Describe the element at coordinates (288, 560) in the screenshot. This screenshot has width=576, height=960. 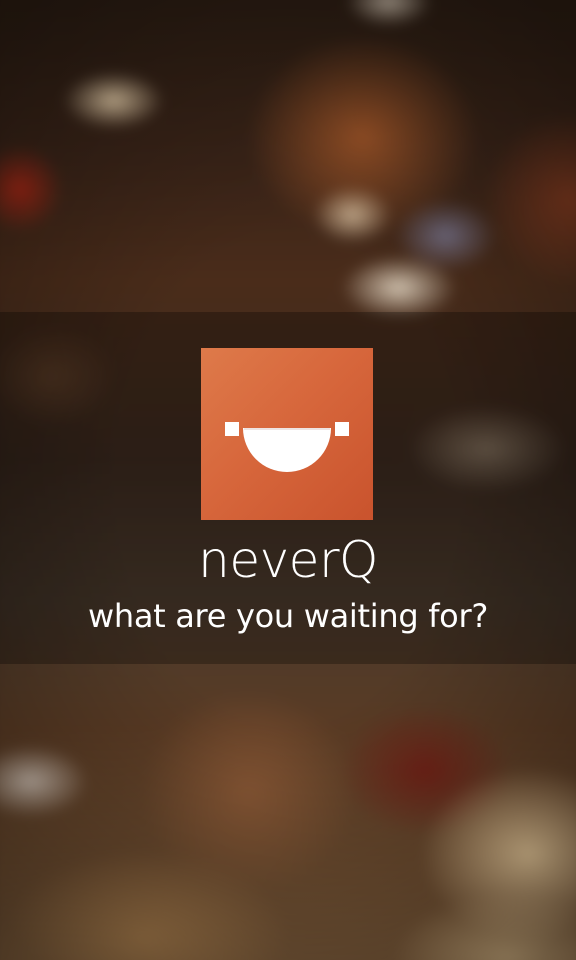
I see `app-name: neverQ` at that location.